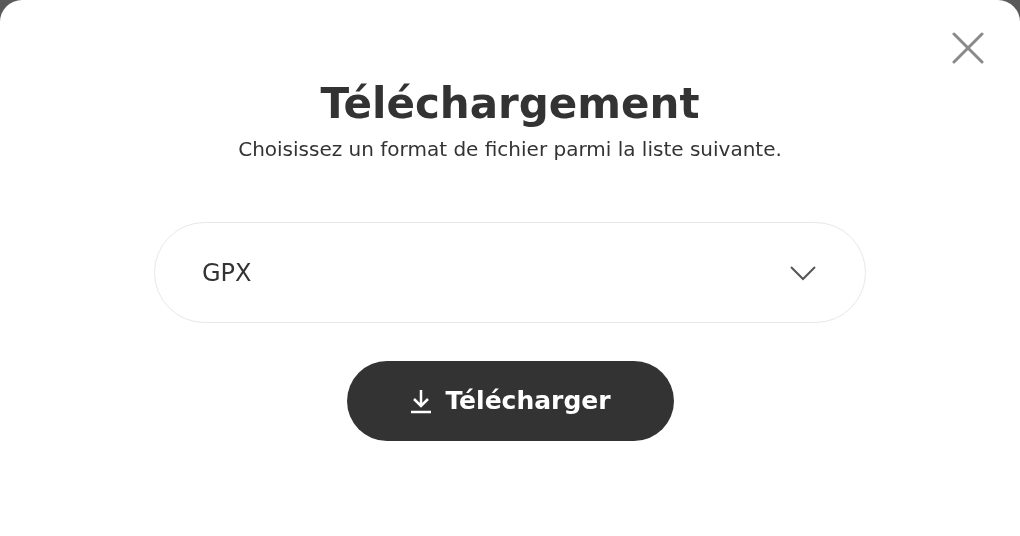 The image size is (1020, 536). What do you see at coordinates (803, 272) in the screenshot?
I see `chevron-down-icon` at bounding box center [803, 272].